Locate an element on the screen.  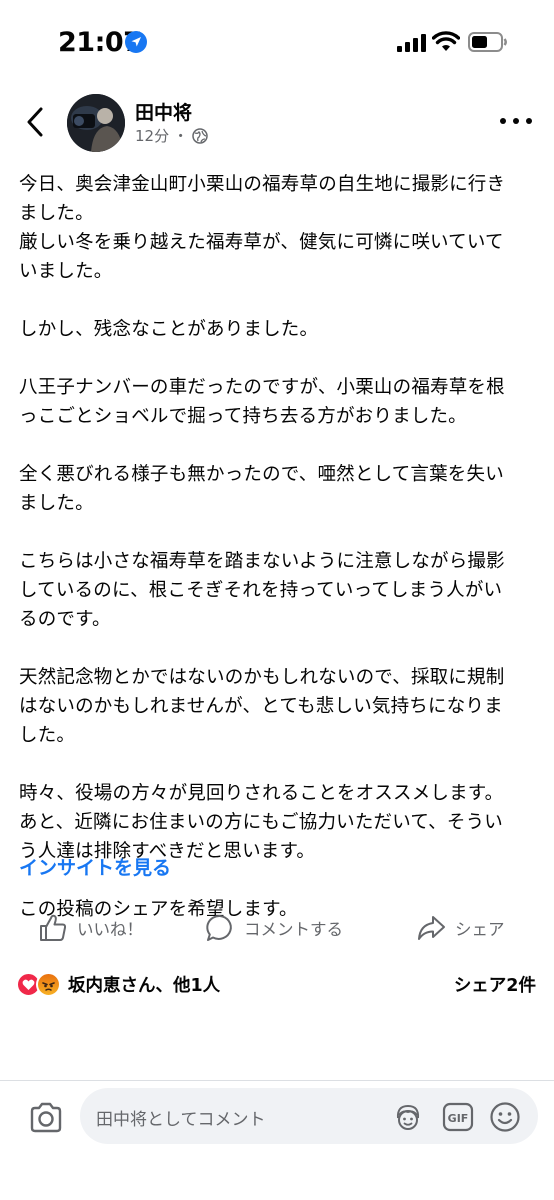
avatar-sticker-icon is located at coordinates (408, 1117).